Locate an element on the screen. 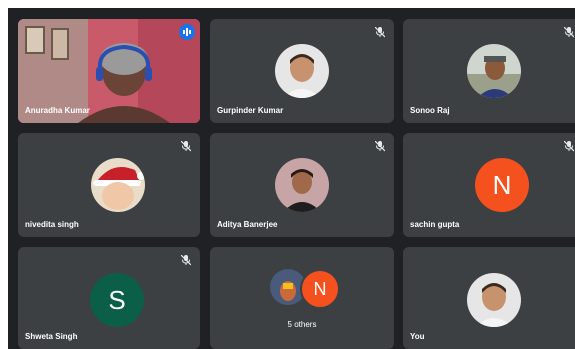 The width and height of the screenshot is (575, 349). participant-tile-others: N 5 others is located at coordinates (302, 298).